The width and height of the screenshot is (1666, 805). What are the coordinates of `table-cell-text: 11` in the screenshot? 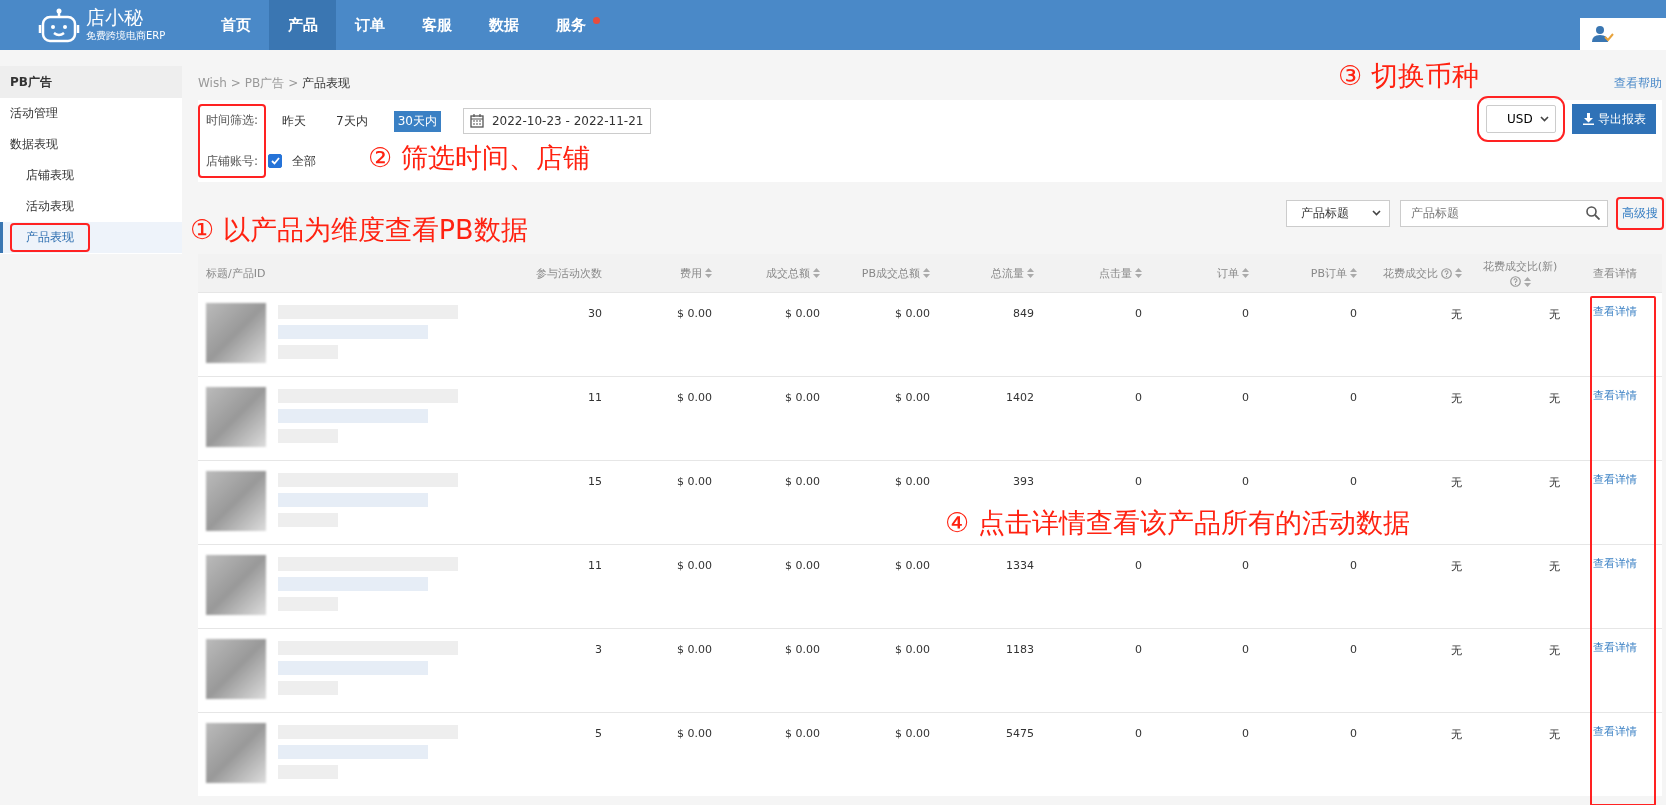 It's located at (595, 565).